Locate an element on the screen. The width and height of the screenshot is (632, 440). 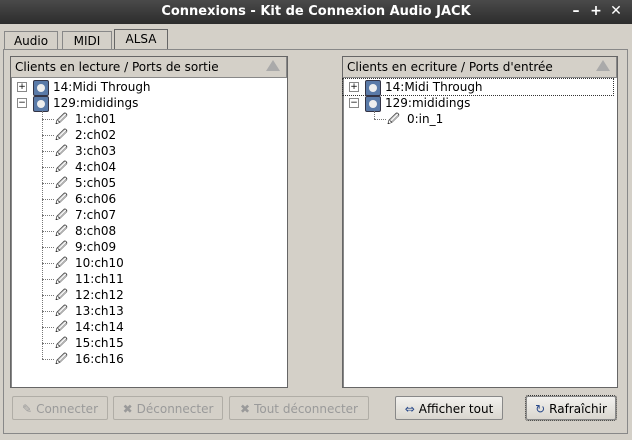
port-row: 🖉 10:ch10 is located at coordinates (146, 263).